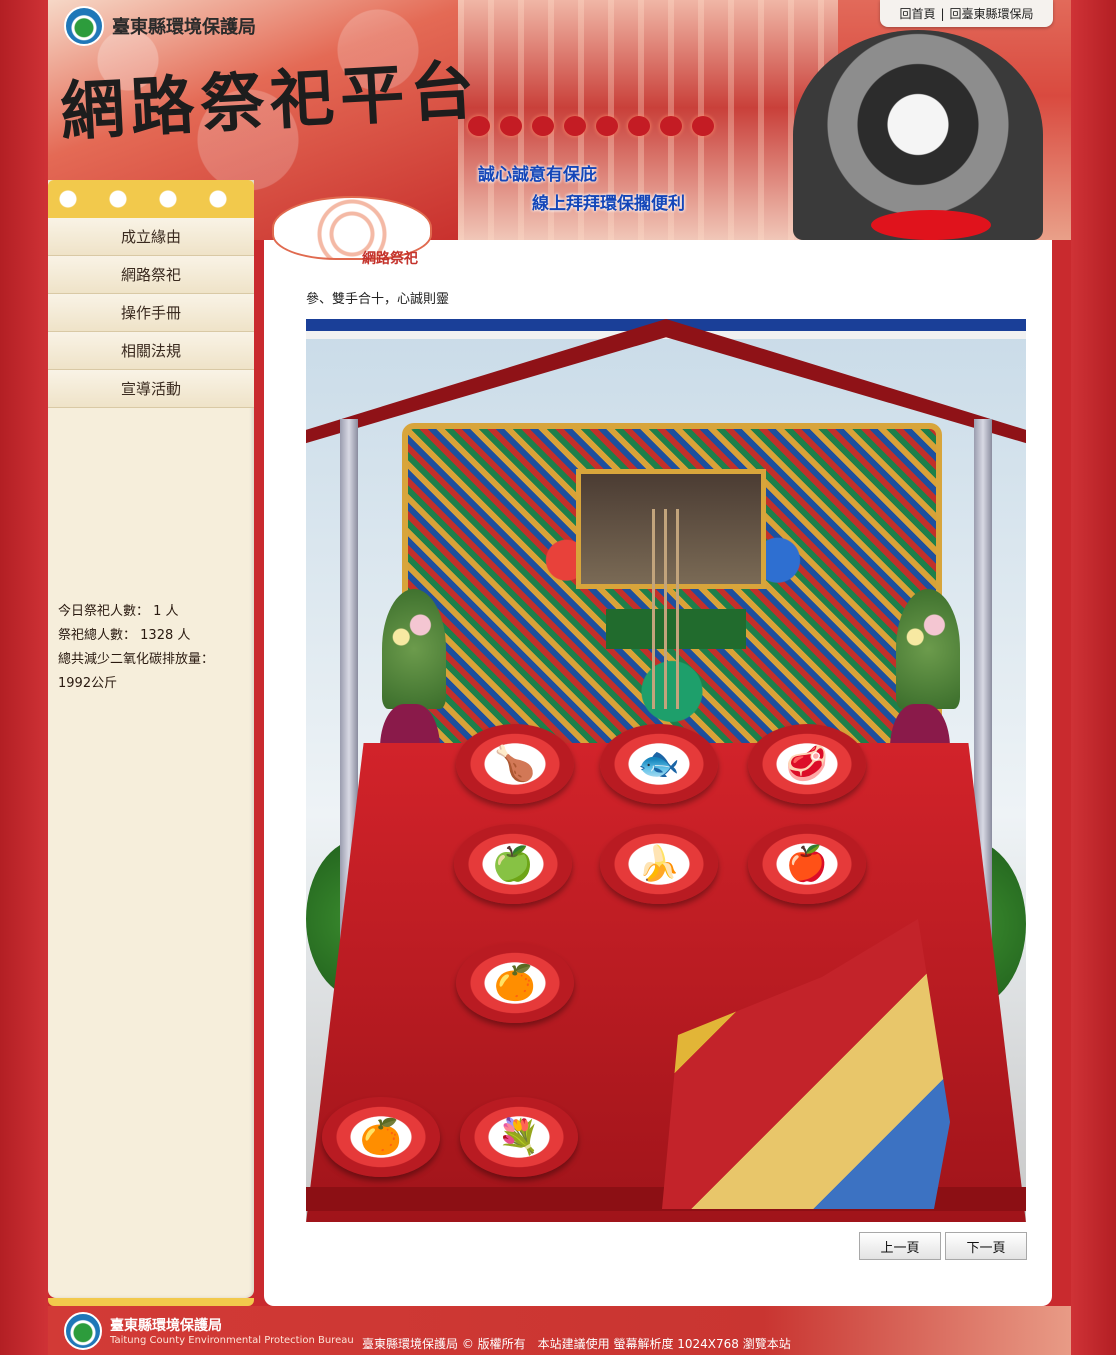  I want to click on lion-statue-image, so click(918, 135).